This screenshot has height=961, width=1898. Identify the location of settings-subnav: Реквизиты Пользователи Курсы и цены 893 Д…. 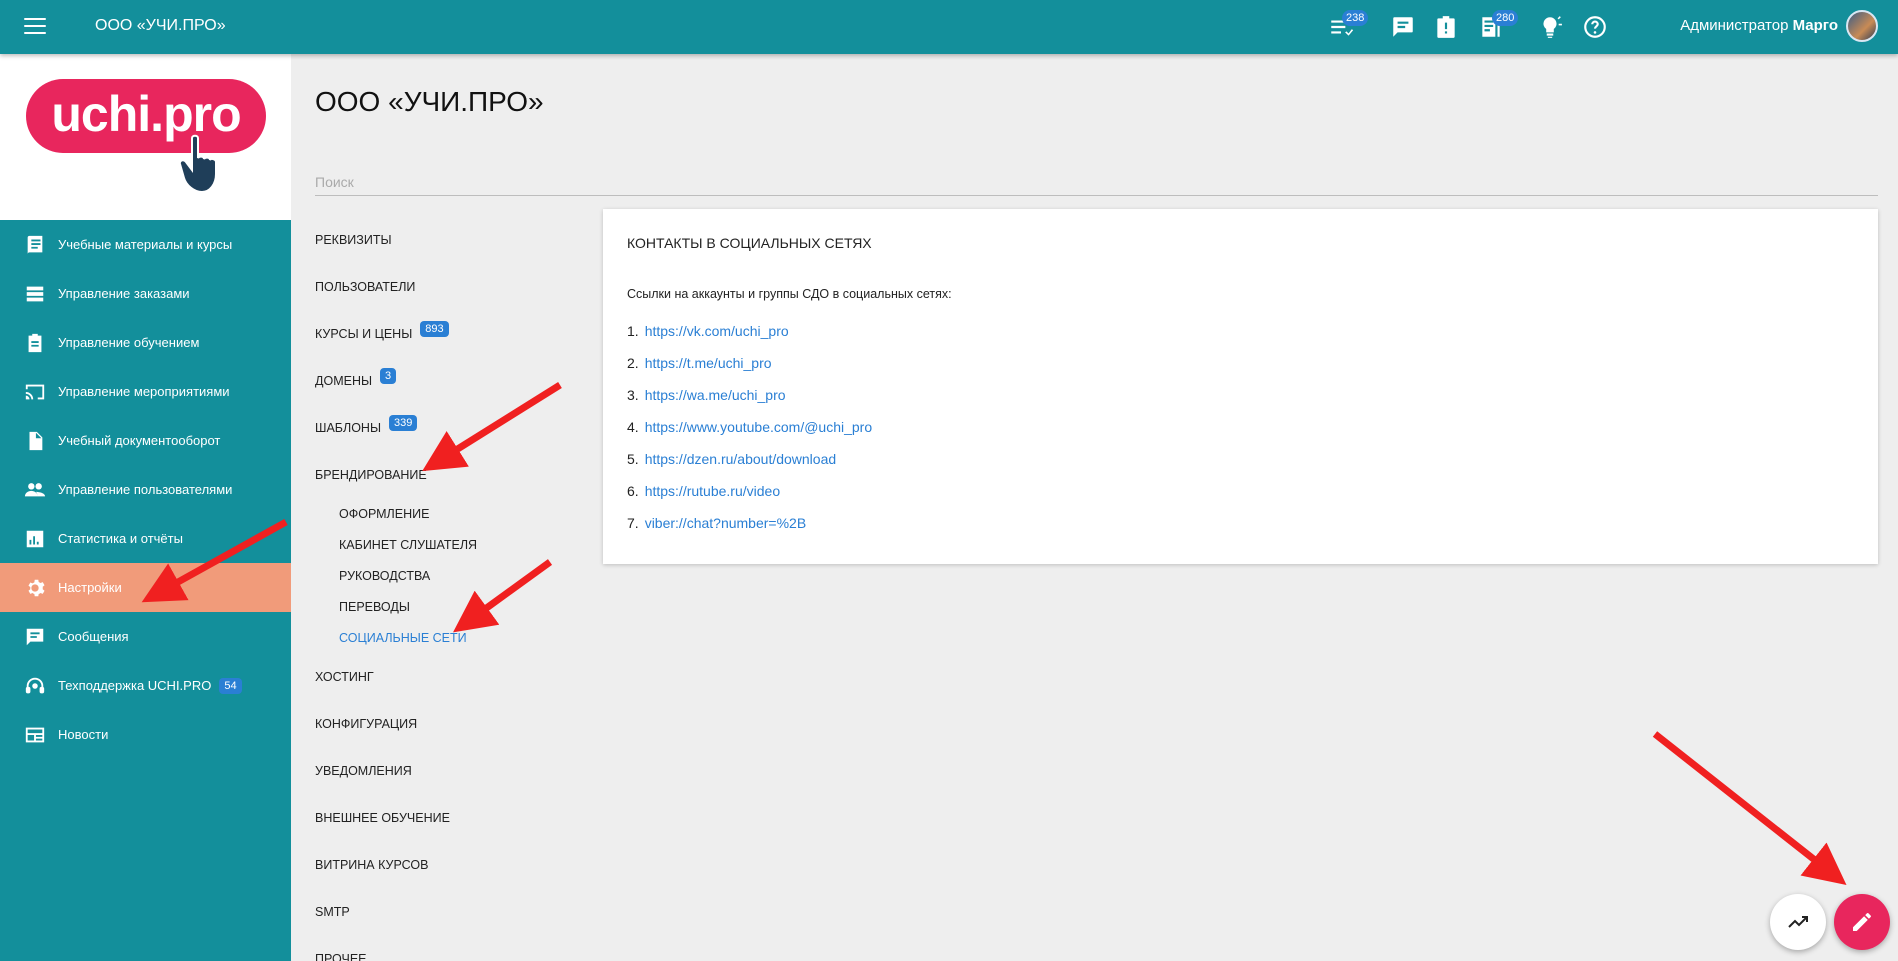
(450, 588).